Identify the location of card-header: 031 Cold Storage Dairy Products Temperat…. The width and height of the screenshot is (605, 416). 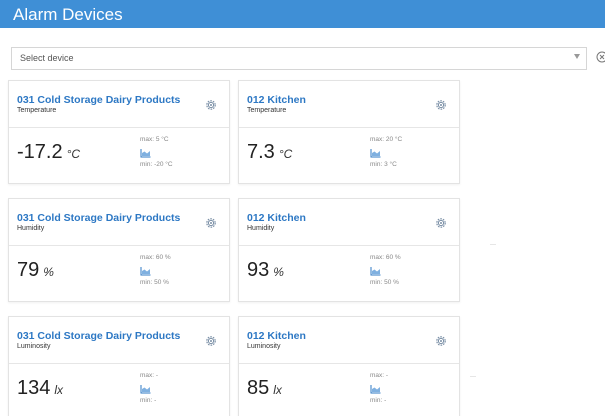
(119, 104).